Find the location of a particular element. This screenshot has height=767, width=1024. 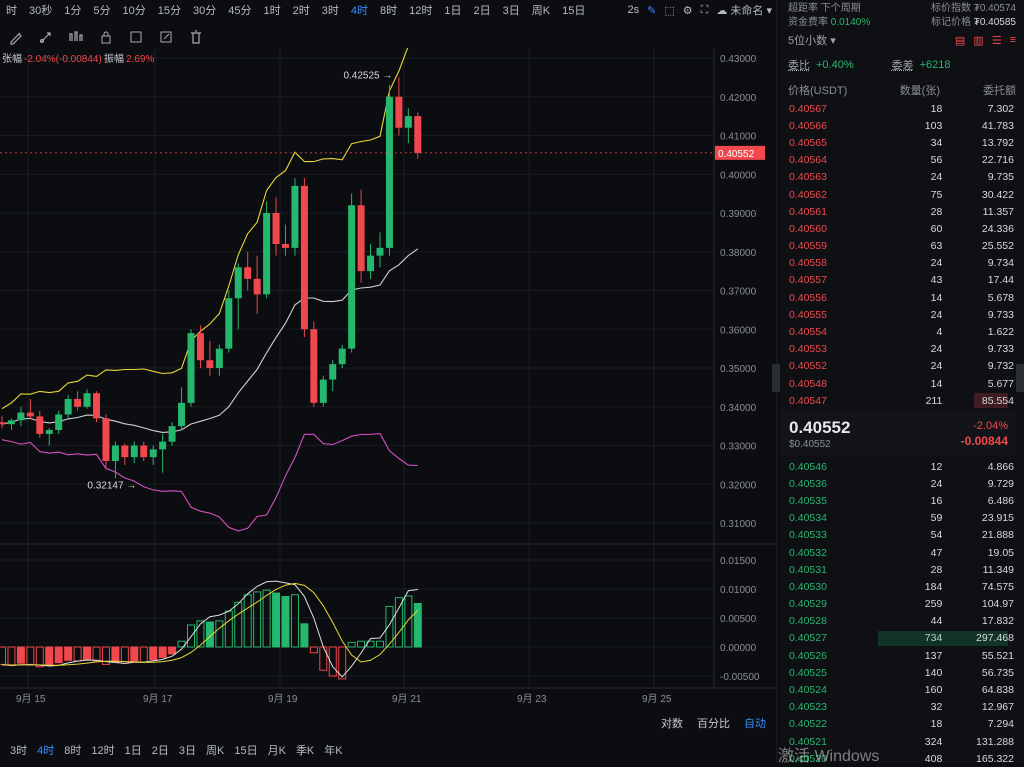

timeframe-14: 1日 is located at coordinates (452, 10).